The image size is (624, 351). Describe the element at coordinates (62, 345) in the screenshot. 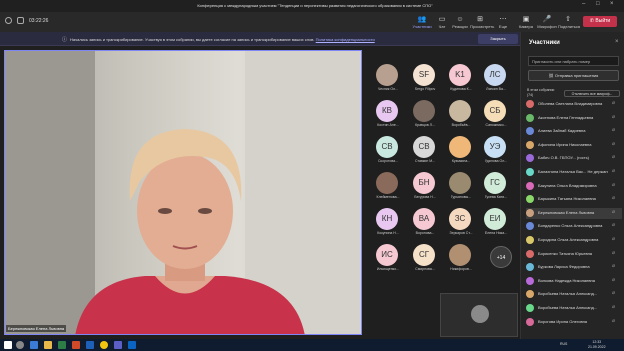

I see `excel-icon` at that location.